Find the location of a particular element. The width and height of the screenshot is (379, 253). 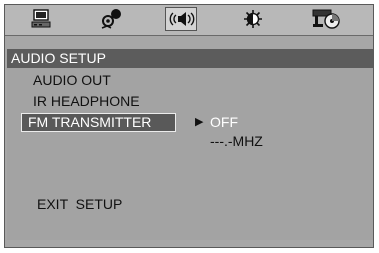

tab-video-setup is located at coordinates (253, 19).